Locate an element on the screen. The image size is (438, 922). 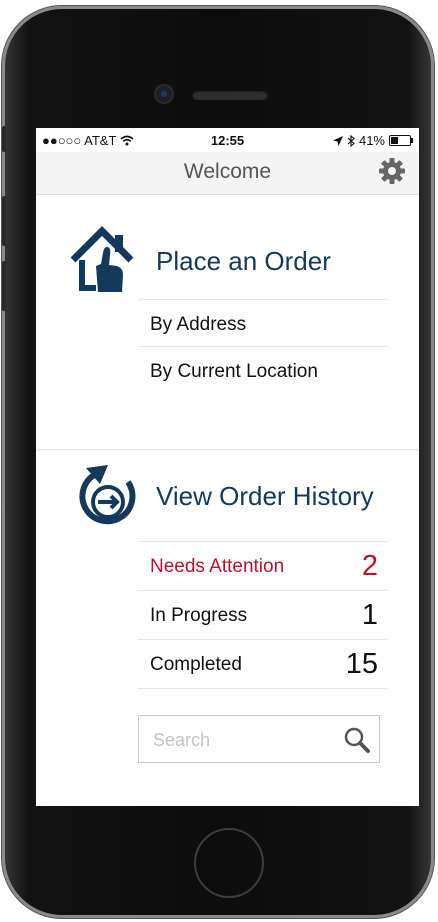
row-label: In Progress is located at coordinates (199, 615).